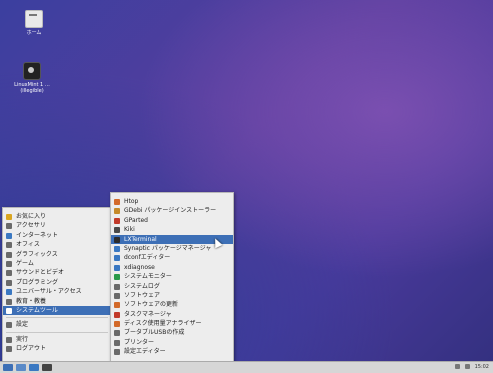 The image size is (493, 373). I want to click on menu-item: dconfエディター, so click(172, 257).